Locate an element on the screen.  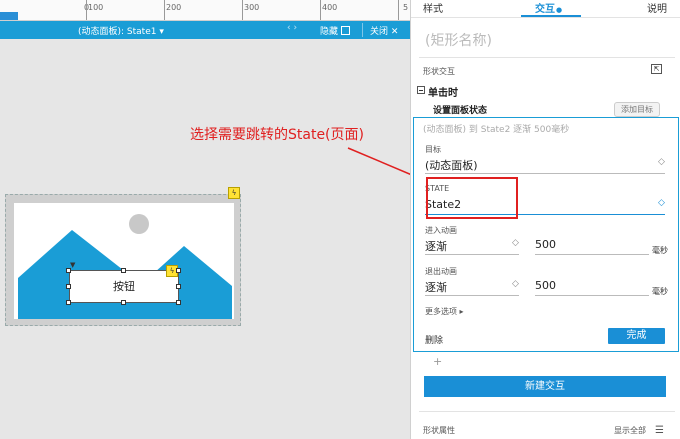
tab-interaction-label: 交互 is located at coordinates (545, 9).